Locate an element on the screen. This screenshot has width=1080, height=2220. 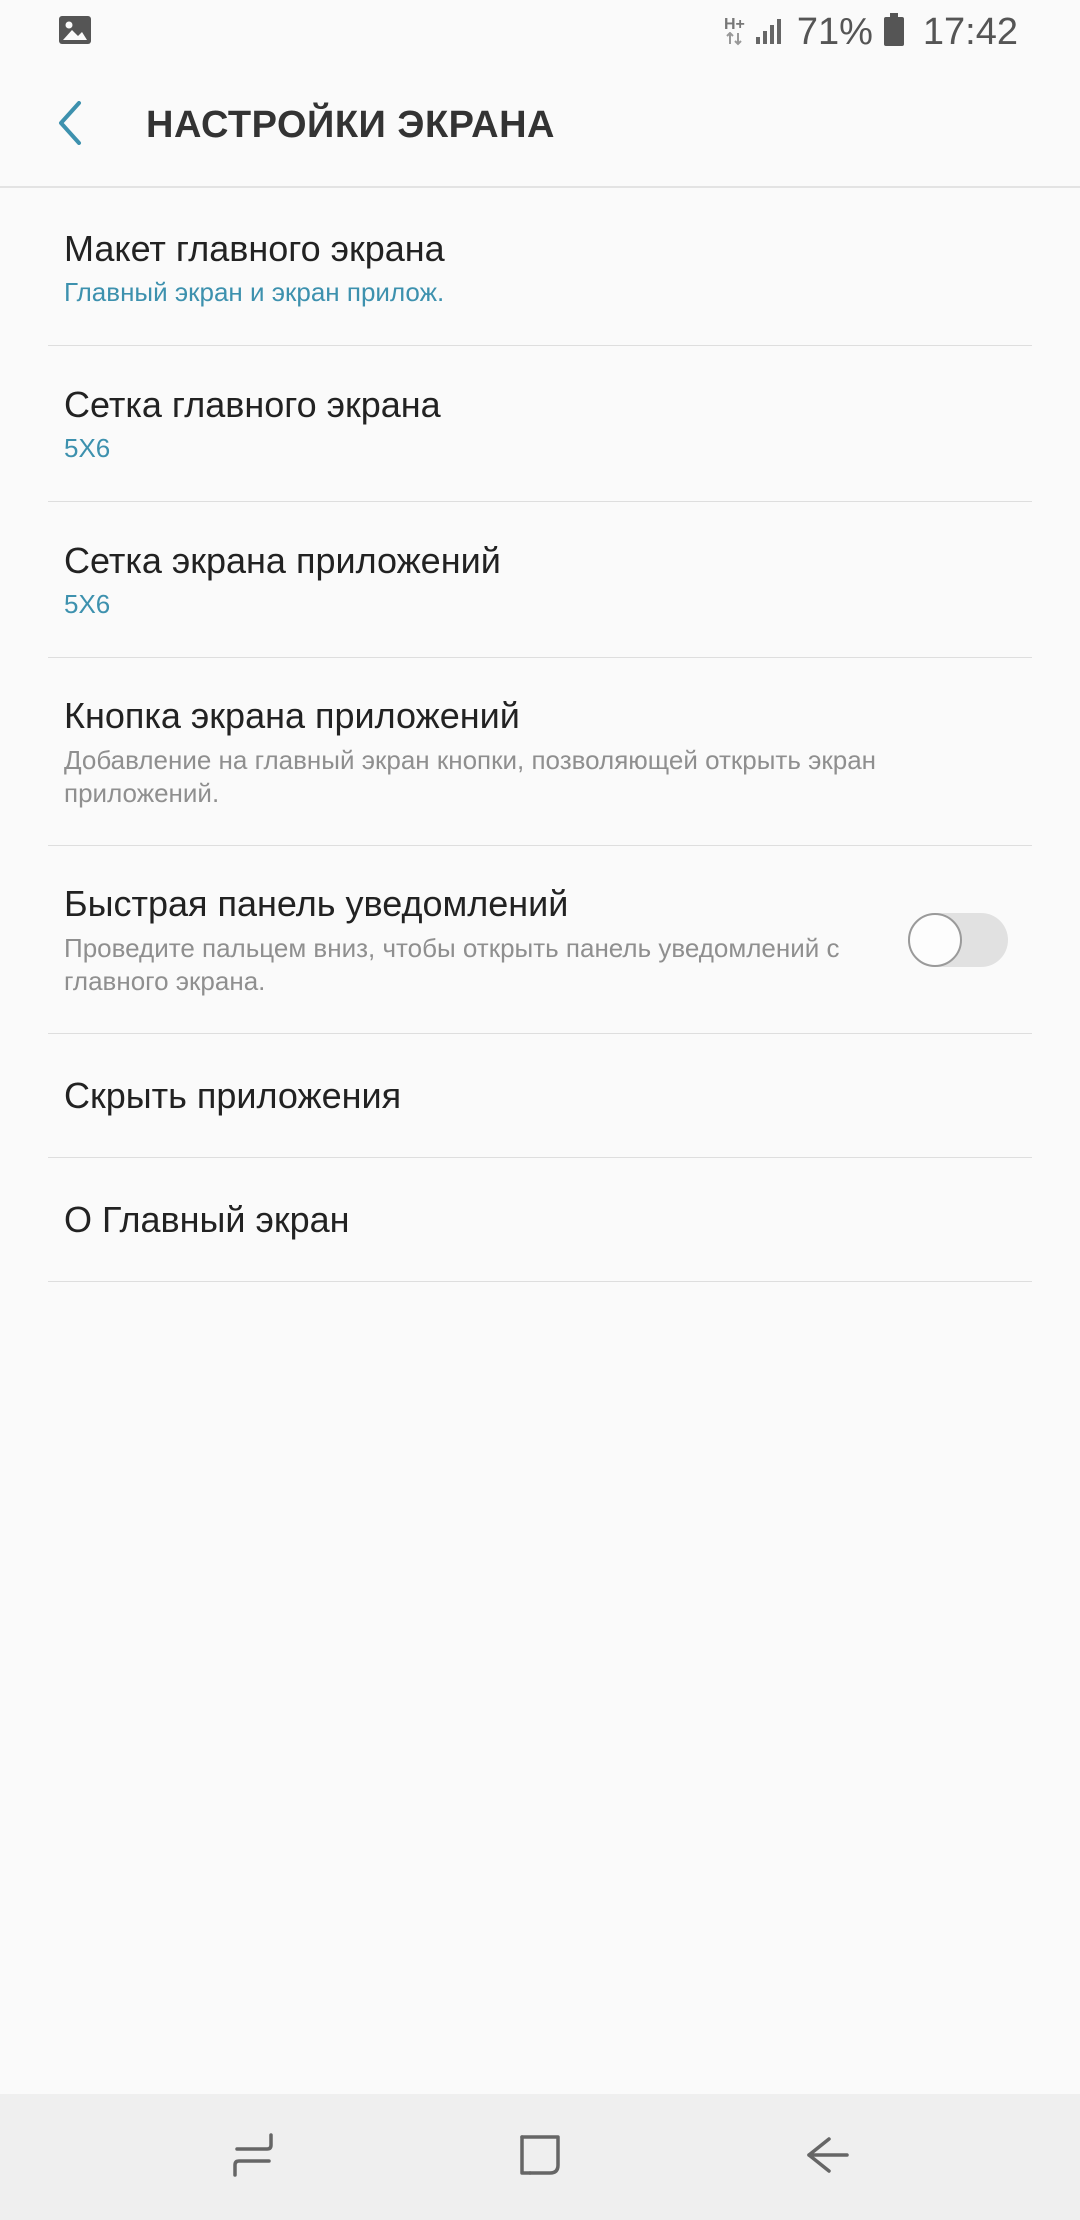
notification-panel-toggle is located at coordinates (958, 939).